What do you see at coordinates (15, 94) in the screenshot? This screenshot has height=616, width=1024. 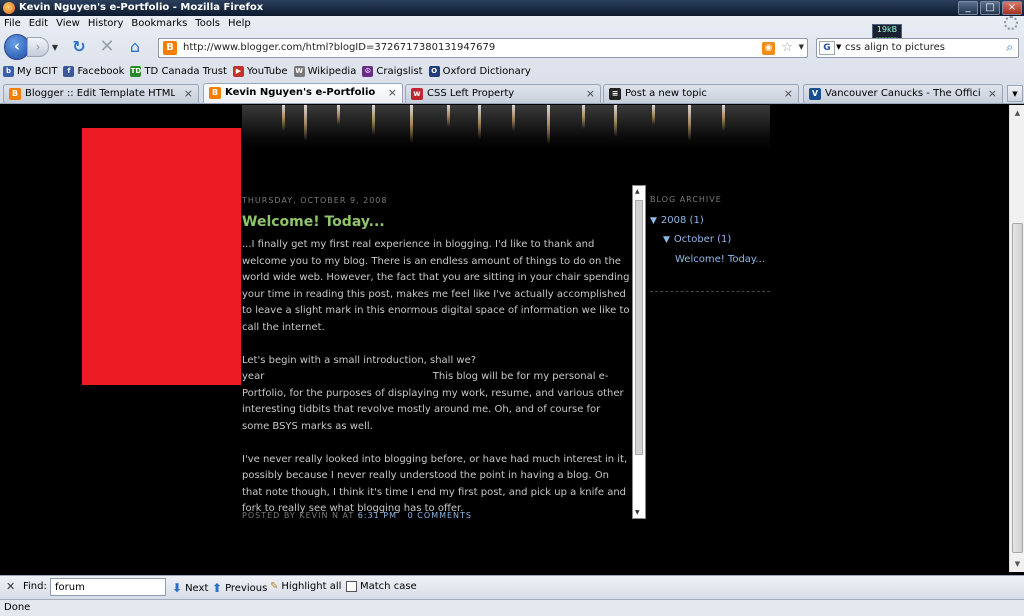 I see `blogger-icon: B` at bounding box center [15, 94].